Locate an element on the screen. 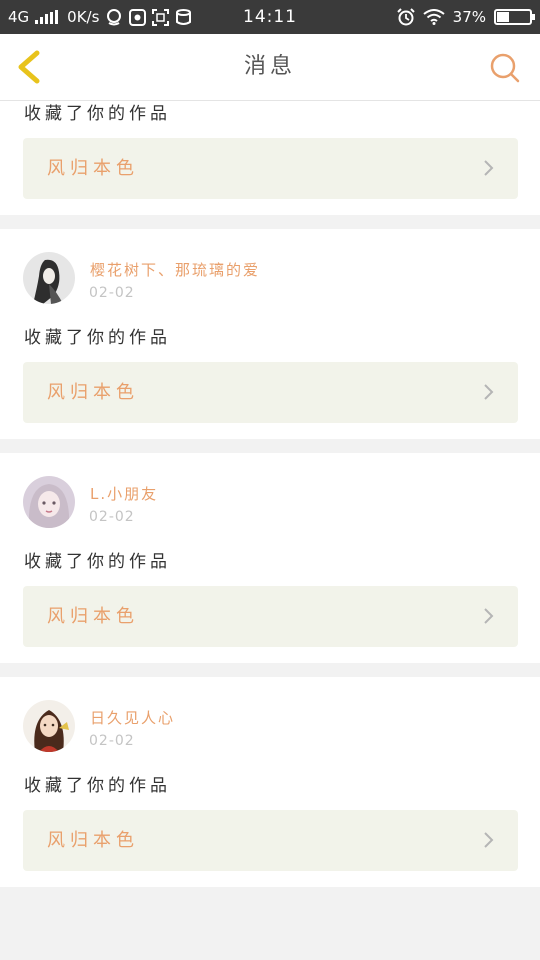 Image resolution: width=540 pixels, height=960 pixels. username: 日久见人心 is located at coordinates (132, 717).